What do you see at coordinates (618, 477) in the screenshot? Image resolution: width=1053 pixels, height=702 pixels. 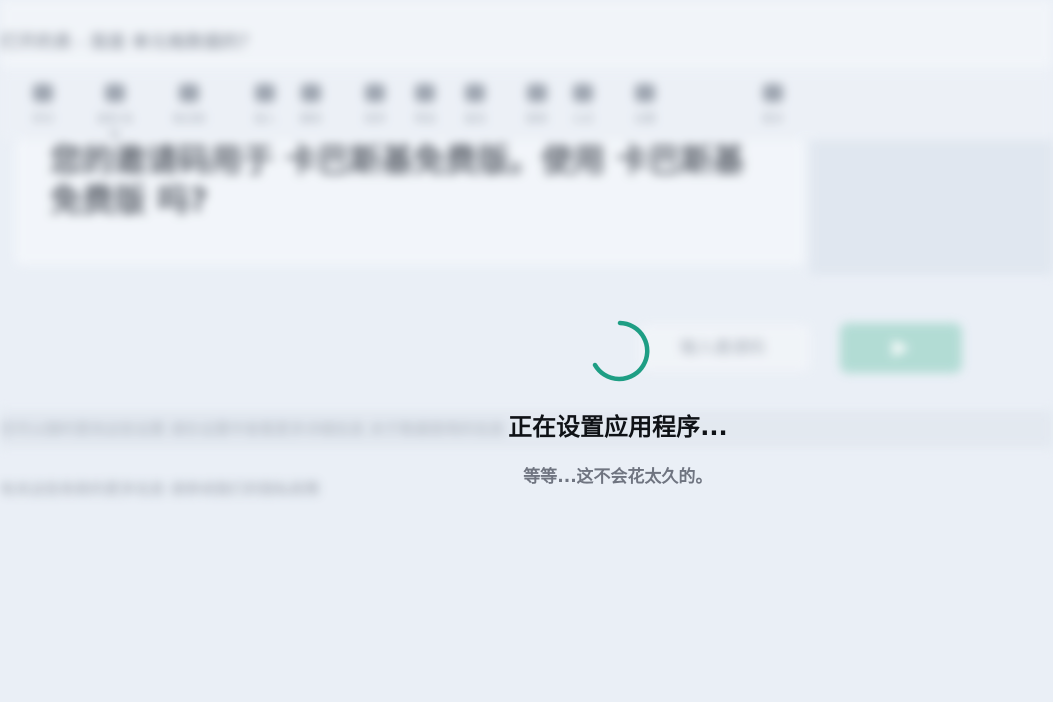 I see `loading-subtitle: 等等...这不会花太久的。` at bounding box center [618, 477].